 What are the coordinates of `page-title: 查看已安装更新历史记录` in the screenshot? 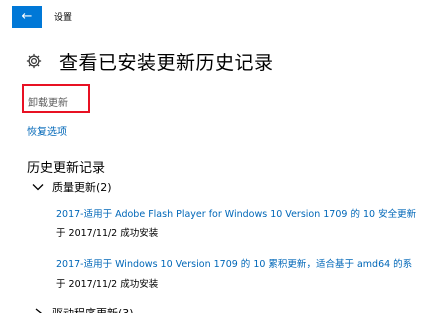 It's located at (166, 62).